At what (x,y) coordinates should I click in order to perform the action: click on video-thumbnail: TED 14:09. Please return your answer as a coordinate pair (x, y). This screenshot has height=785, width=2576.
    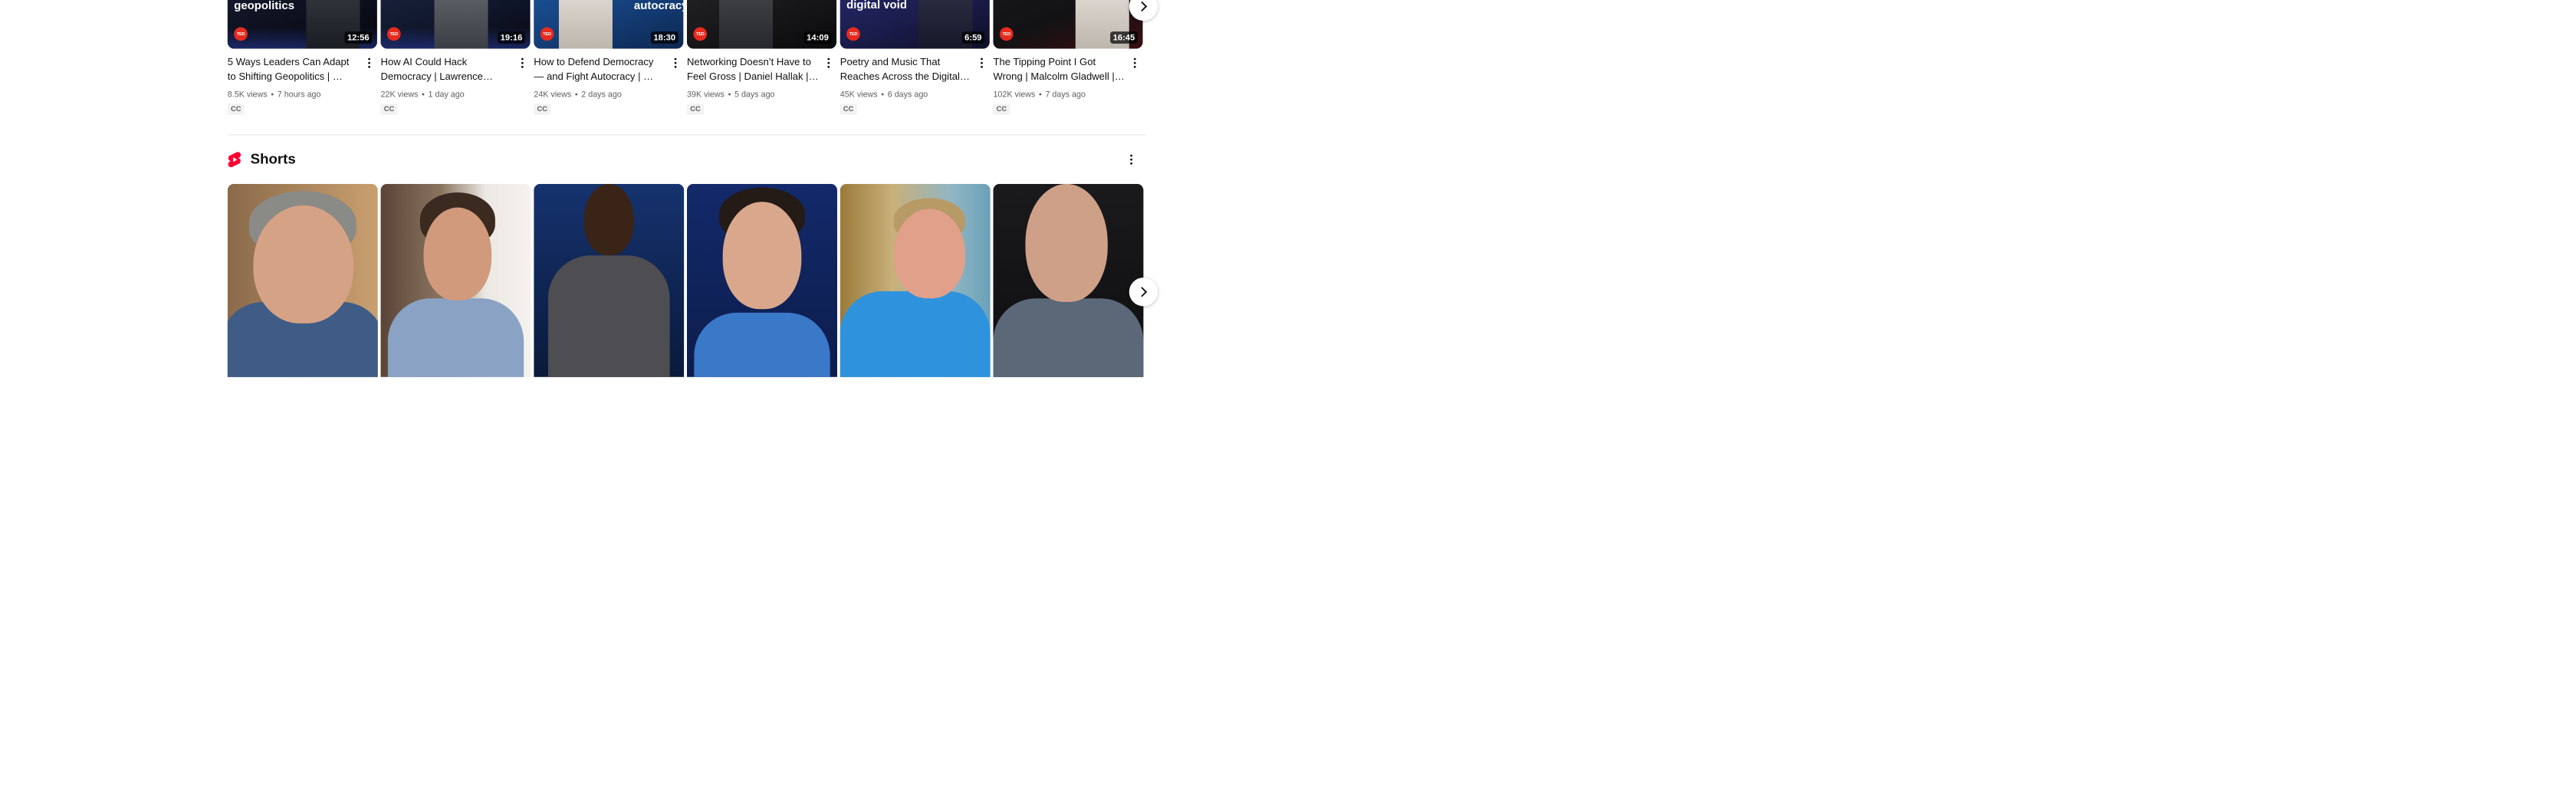
    Looking at the image, I should click on (762, 24).